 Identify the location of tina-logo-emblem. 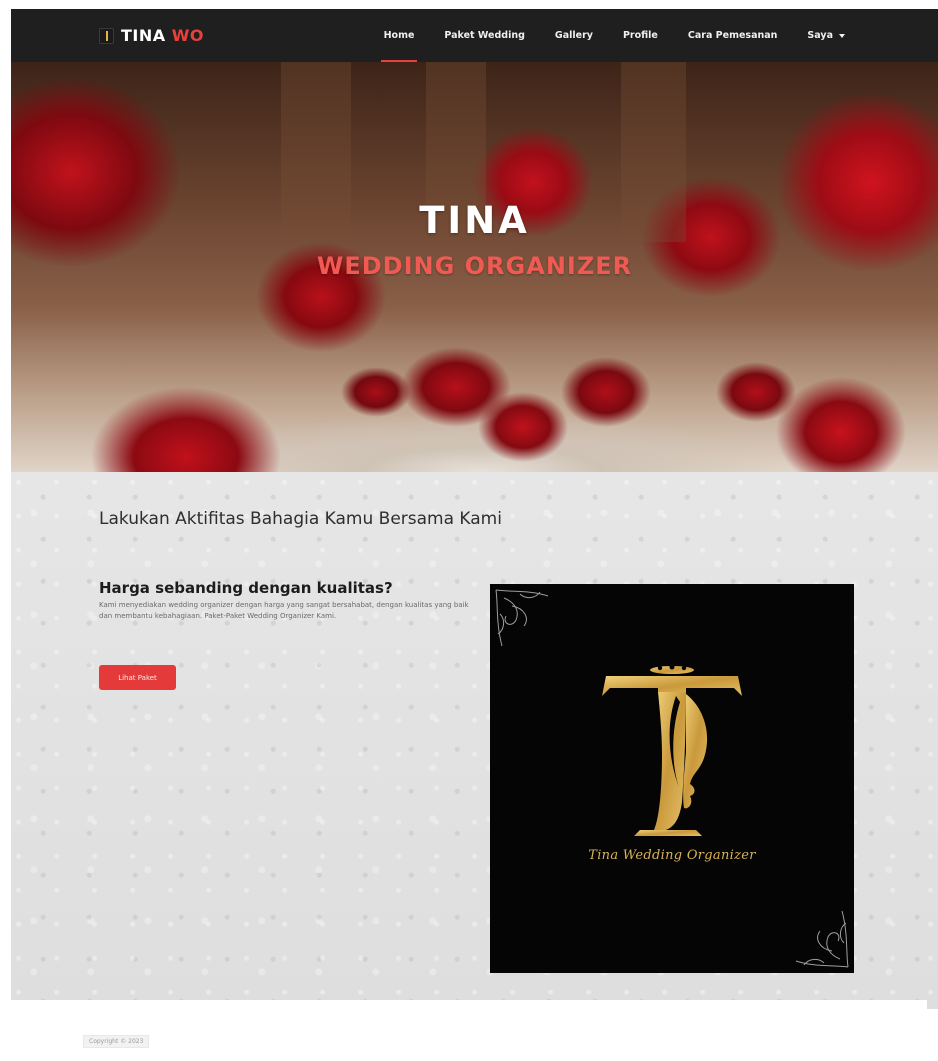
(672, 778).